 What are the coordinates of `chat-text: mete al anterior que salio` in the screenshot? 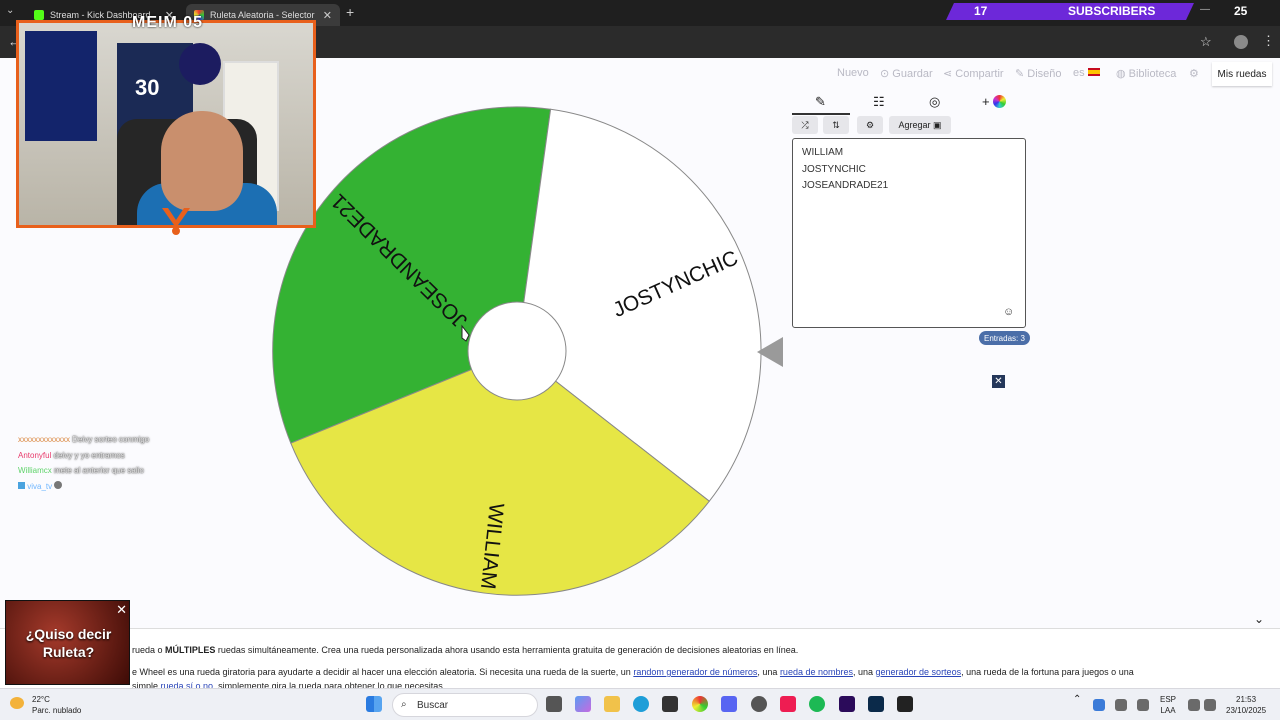 It's located at (99, 470).